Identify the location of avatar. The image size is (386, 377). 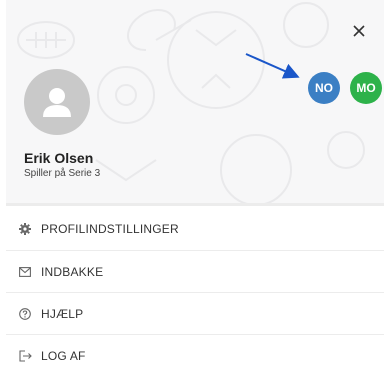
(57, 102).